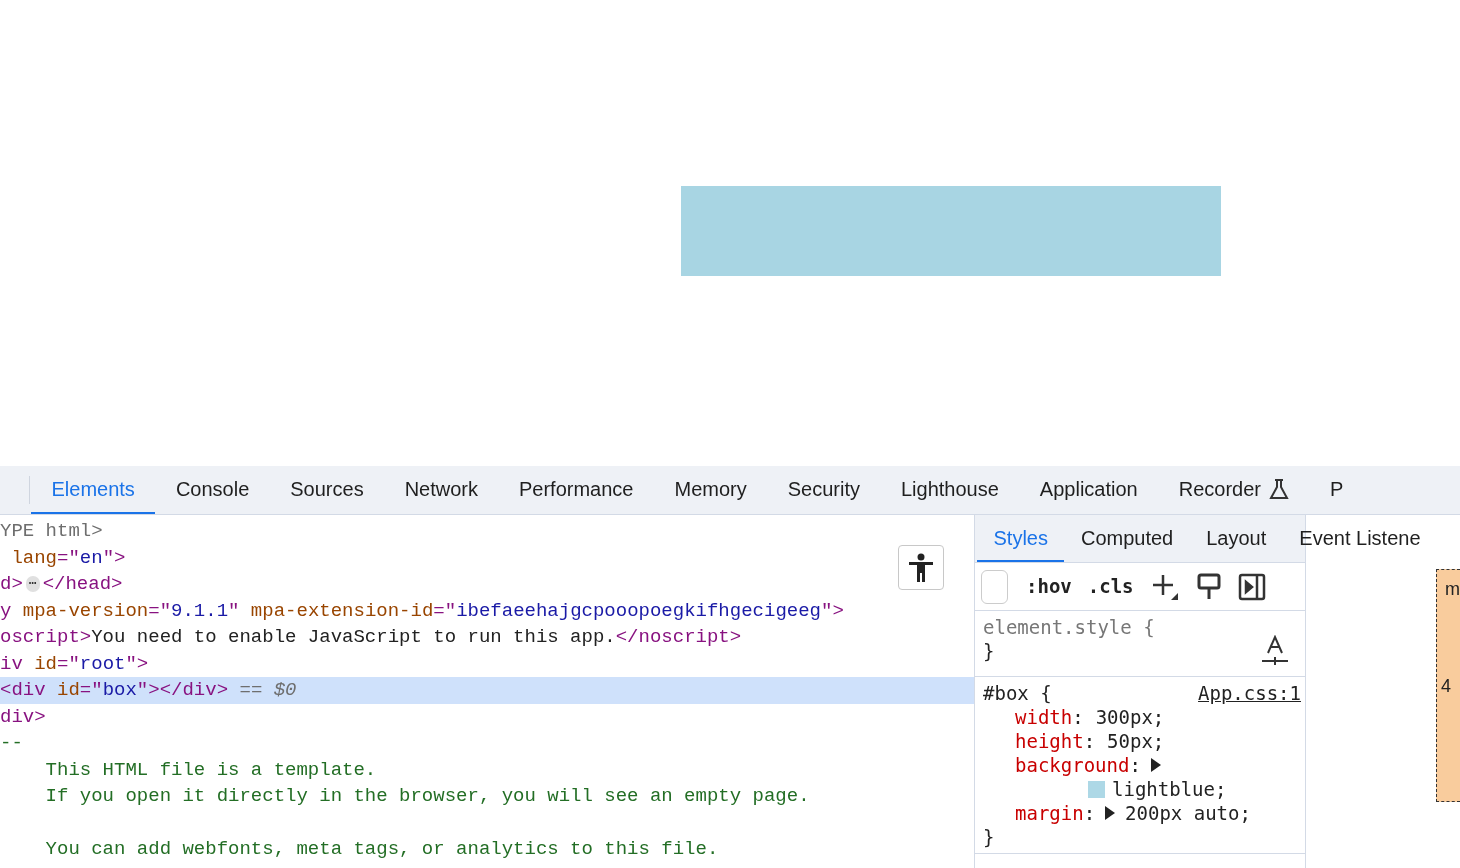  Describe the element at coordinates (1446, 686) in the screenshot. I see `box-model-value: 4` at that location.